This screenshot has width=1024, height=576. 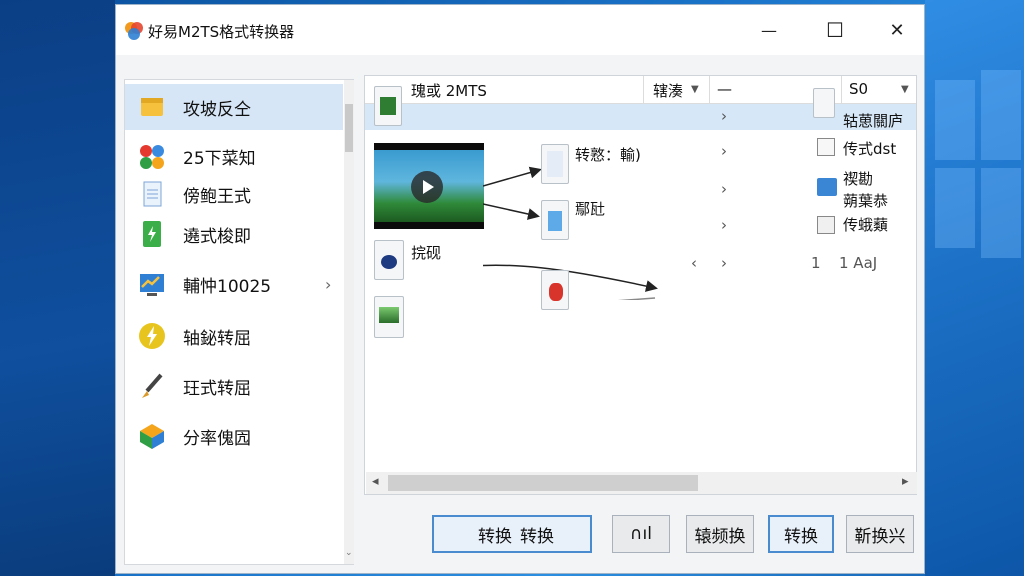 I want to click on chart-icon, so click(x=152, y=285).